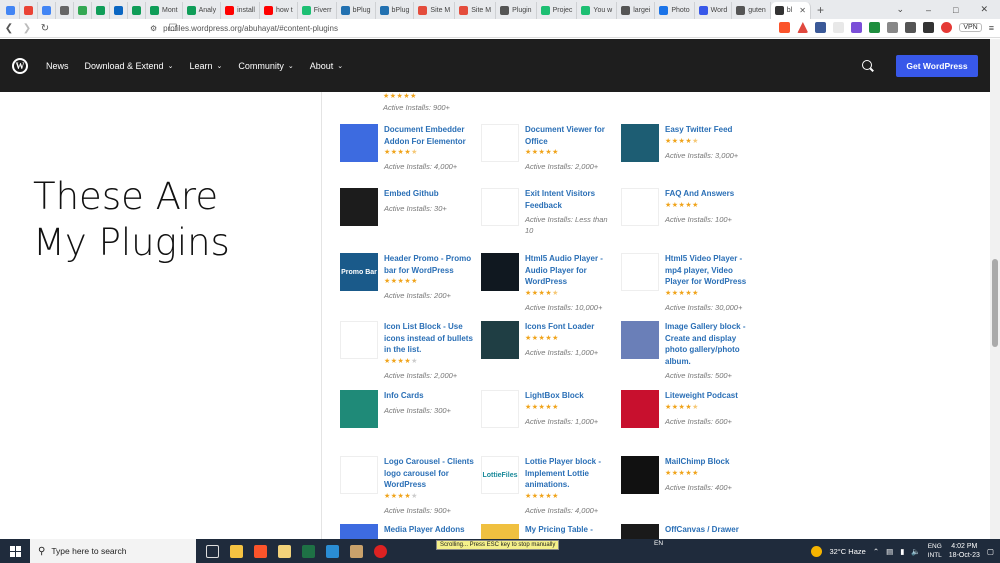 Image resolution: width=1000 pixels, height=563 pixels. Describe the element at coordinates (802, 10) in the screenshot. I see `tab-close-icon: ✕` at that location.